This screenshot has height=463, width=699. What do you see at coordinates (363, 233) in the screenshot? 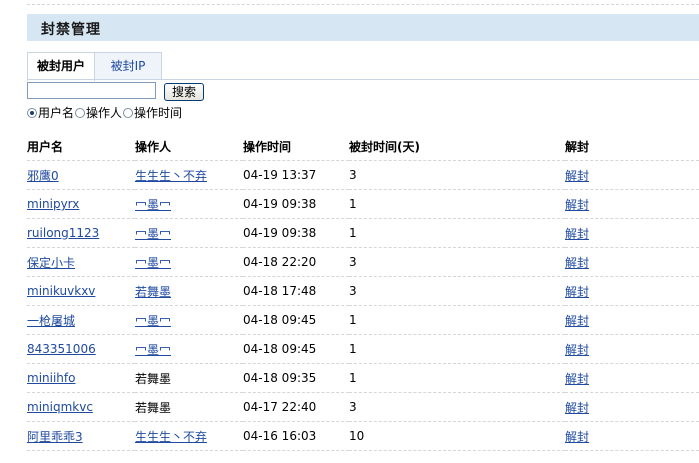
I see `table-row: ruilong1123 冖墨冖 04-19 09:38 1 解封` at bounding box center [363, 233].